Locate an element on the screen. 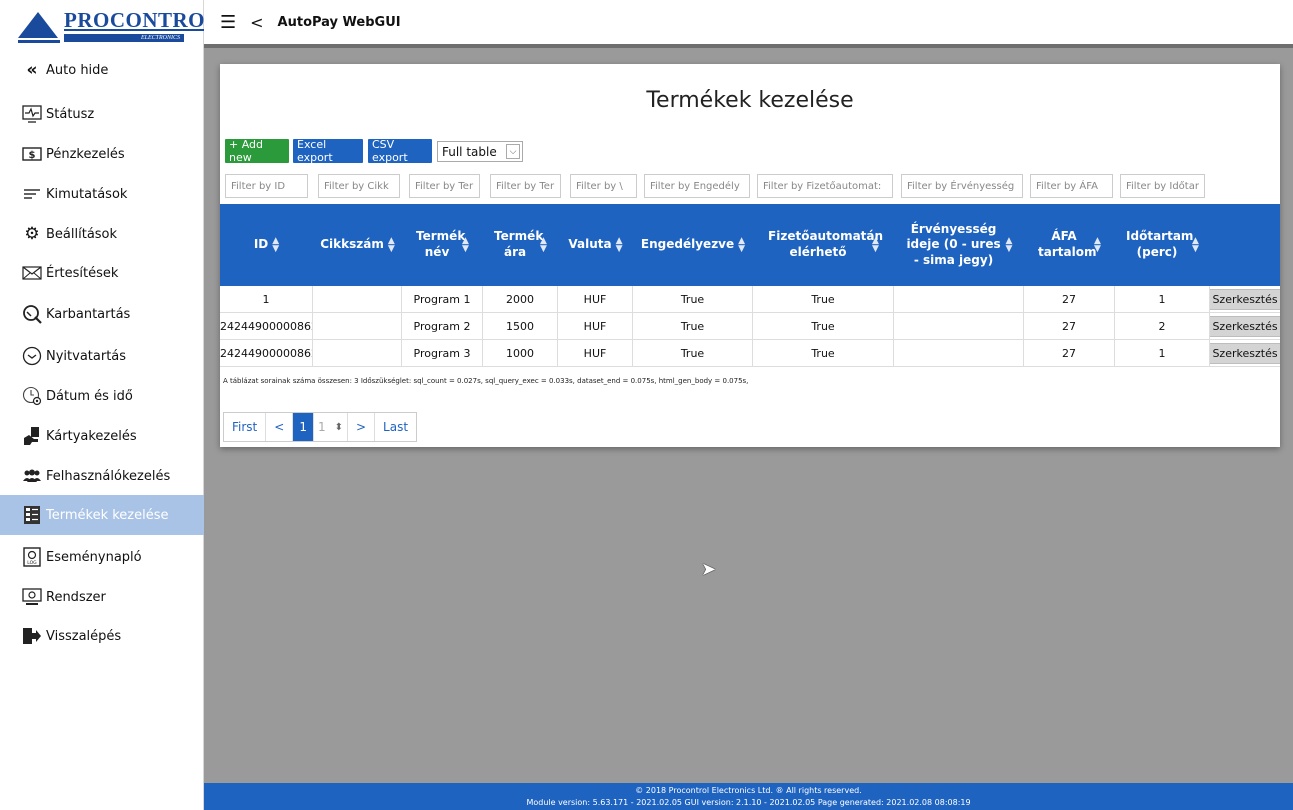  filter-ervenyesseg: Filter by Érvényesség is located at coordinates (962, 186).